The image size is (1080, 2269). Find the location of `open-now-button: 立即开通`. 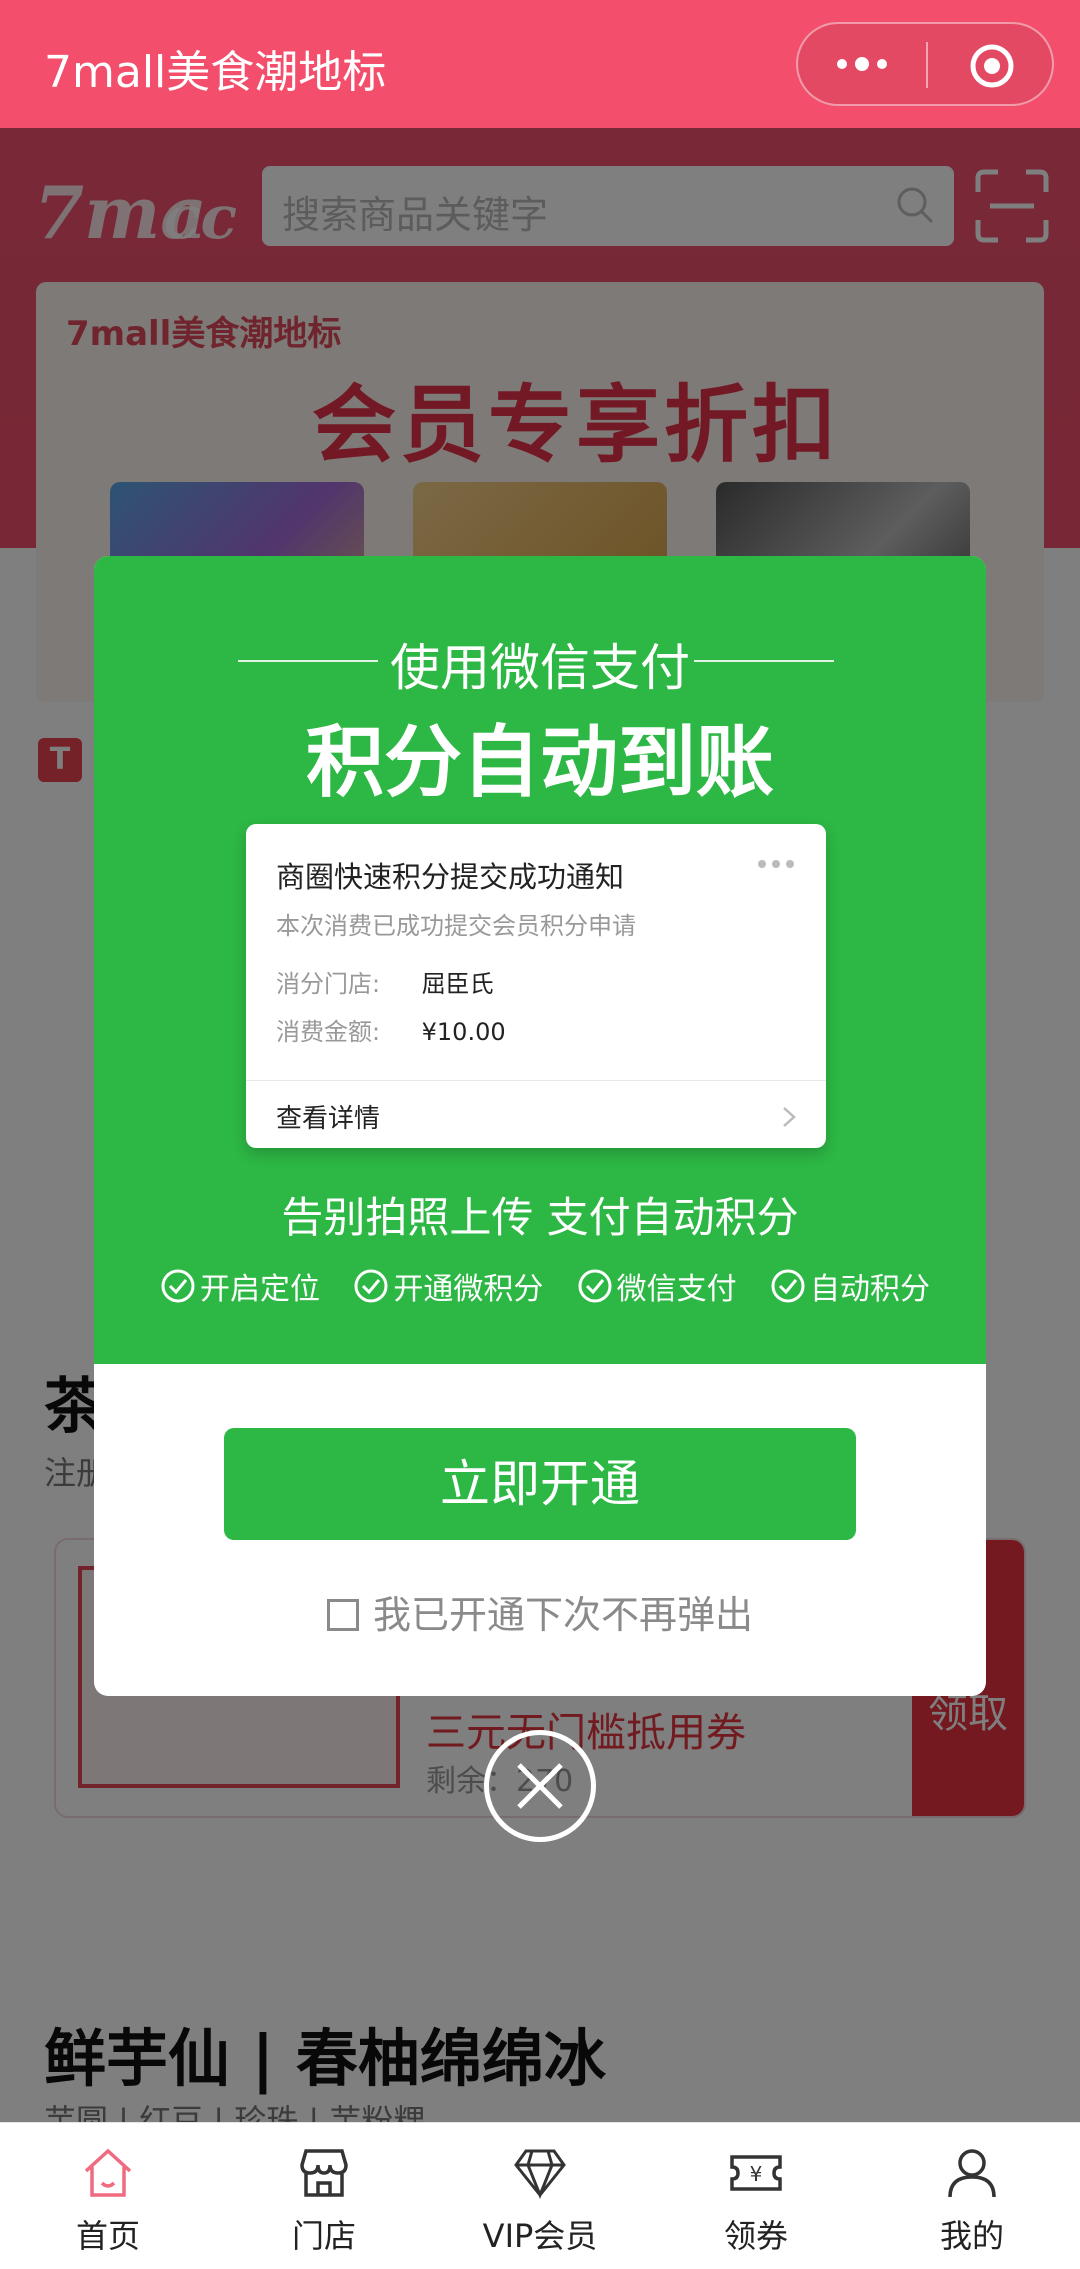

open-now-button: 立即开通 is located at coordinates (540, 1484).